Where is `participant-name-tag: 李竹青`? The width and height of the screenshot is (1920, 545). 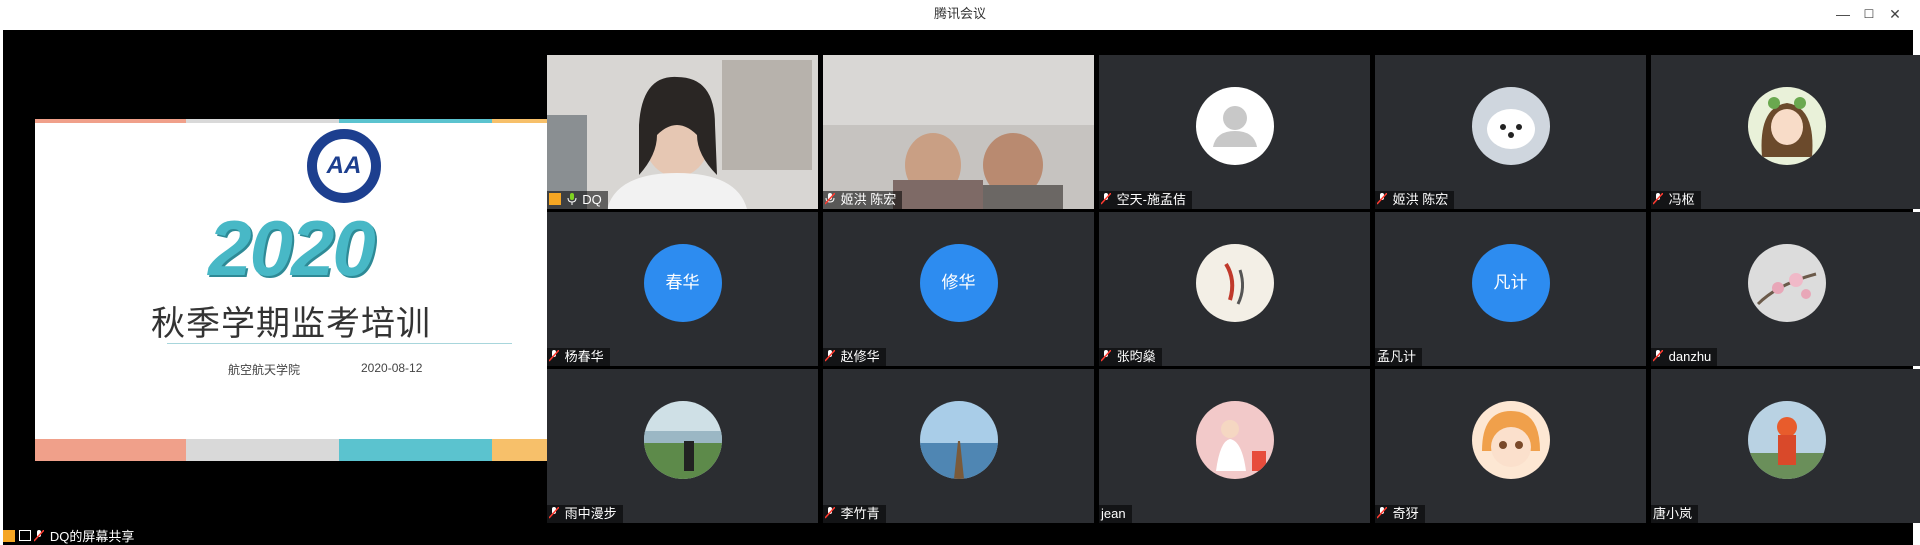
participant-name-tag: 李竹青 is located at coordinates (854, 514).